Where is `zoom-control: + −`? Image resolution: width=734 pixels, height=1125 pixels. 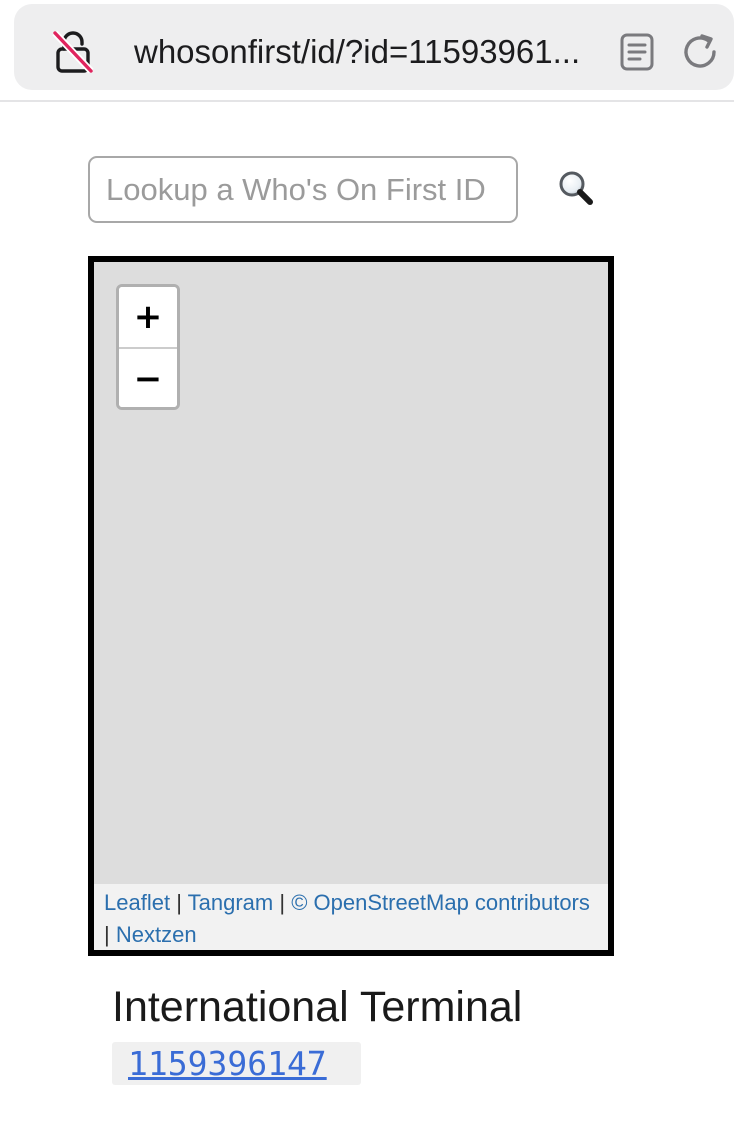
zoom-control: + − is located at coordinates (148, 347).